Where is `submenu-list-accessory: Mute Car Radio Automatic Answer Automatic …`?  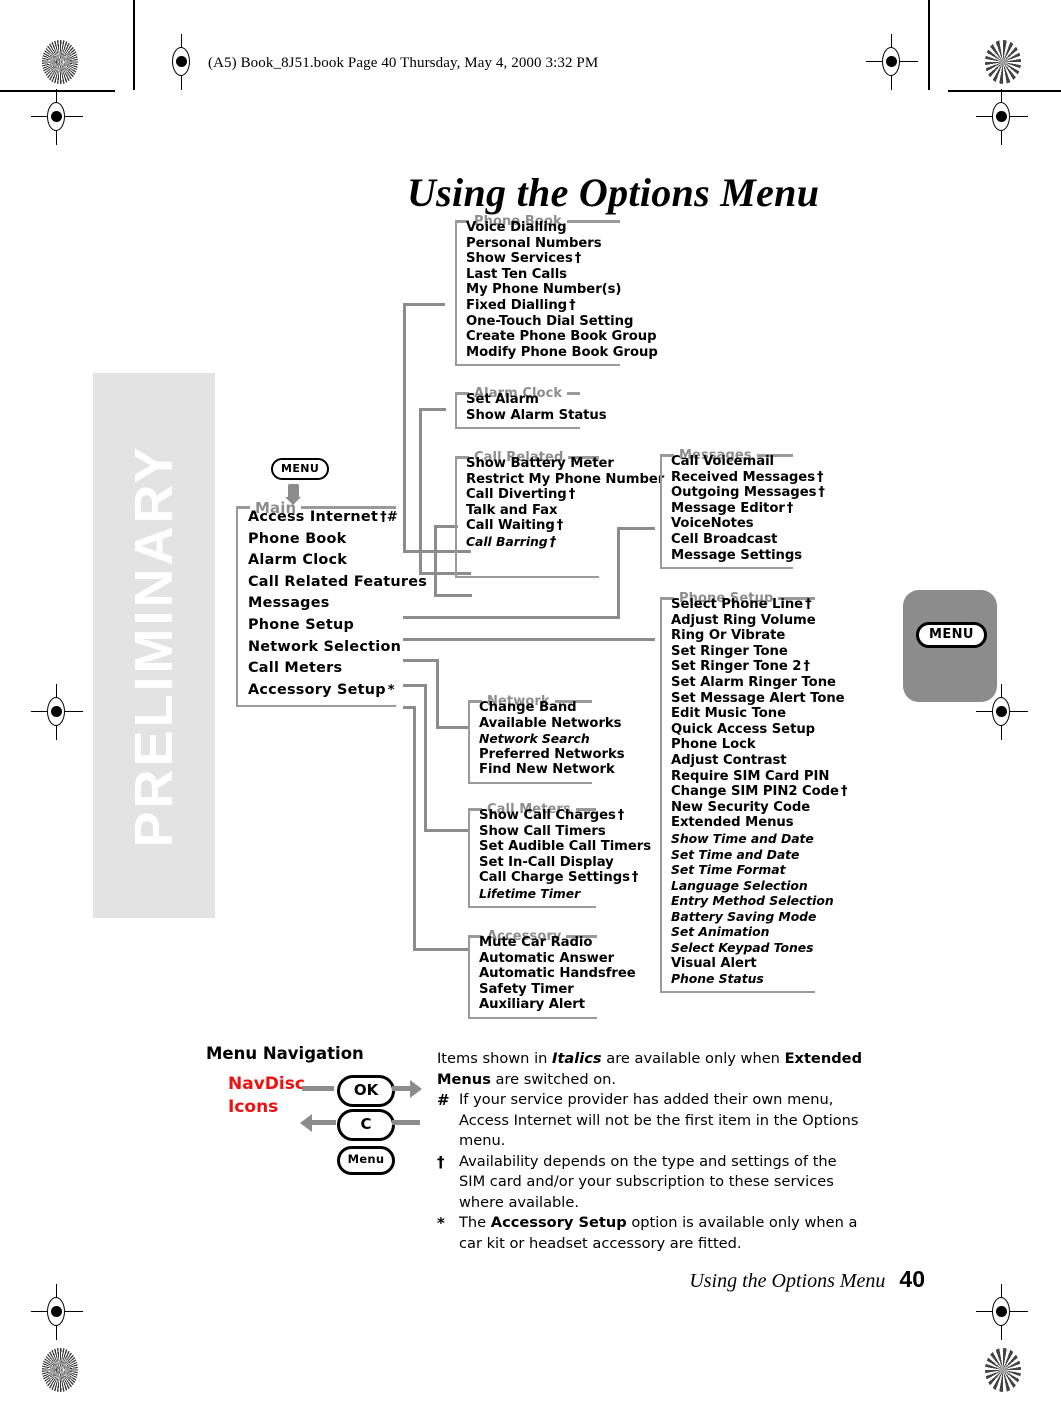 submenu-list-accessory: Mute Car Radio Automatic Answer Automatic … is located at coordinates (552, 974).